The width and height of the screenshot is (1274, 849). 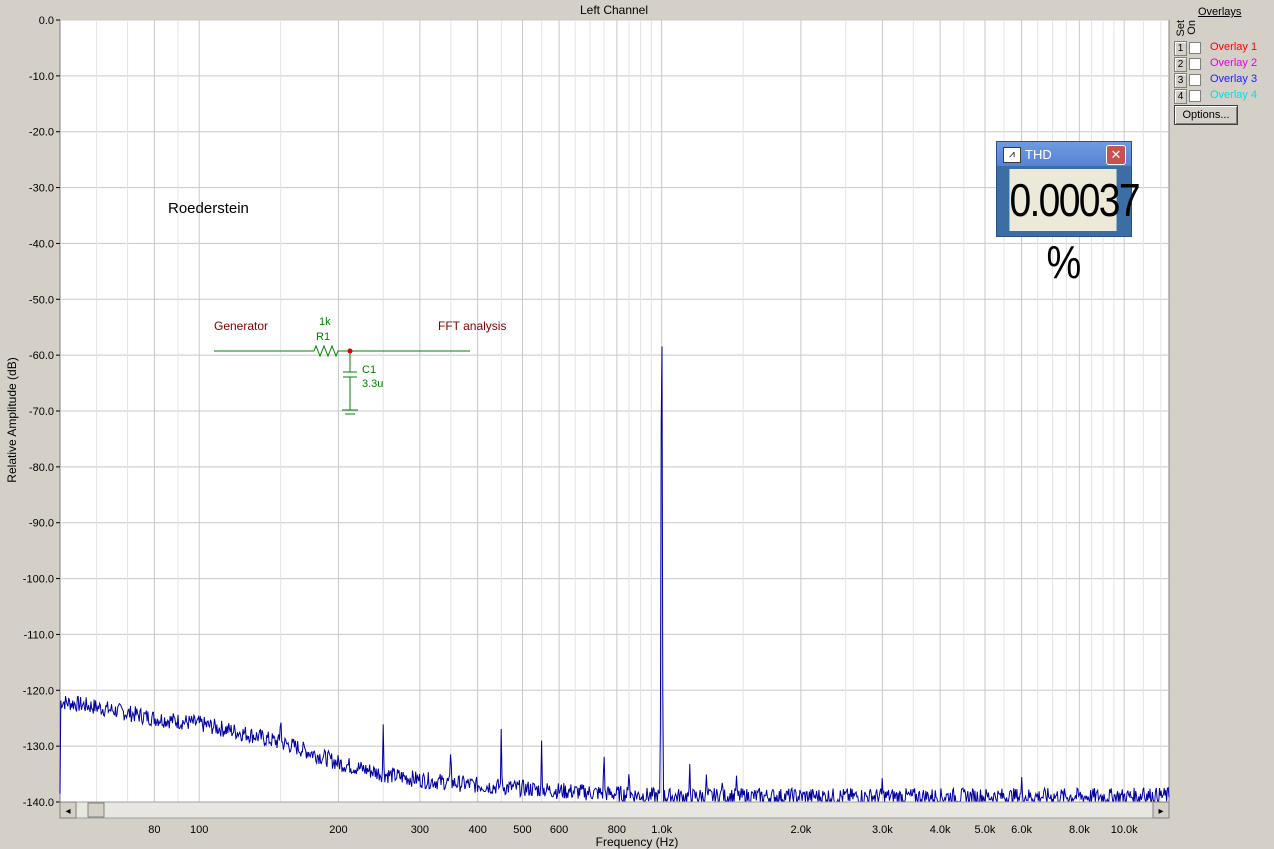 I want to click on y-tick-label: -110.0, so click(x=39, y=635).